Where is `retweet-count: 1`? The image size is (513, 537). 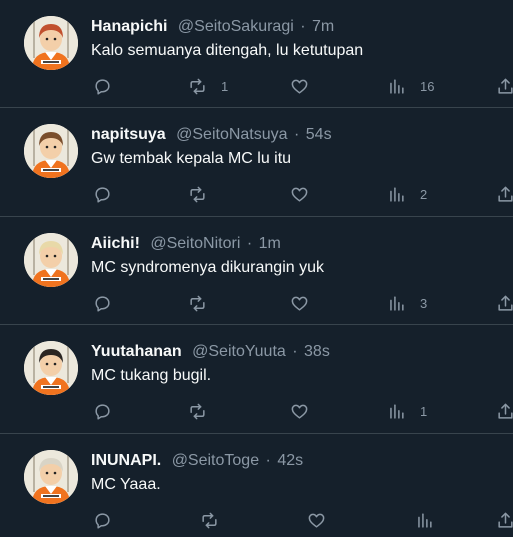
retweet-count: 1 is located at coordinates (225, 86).